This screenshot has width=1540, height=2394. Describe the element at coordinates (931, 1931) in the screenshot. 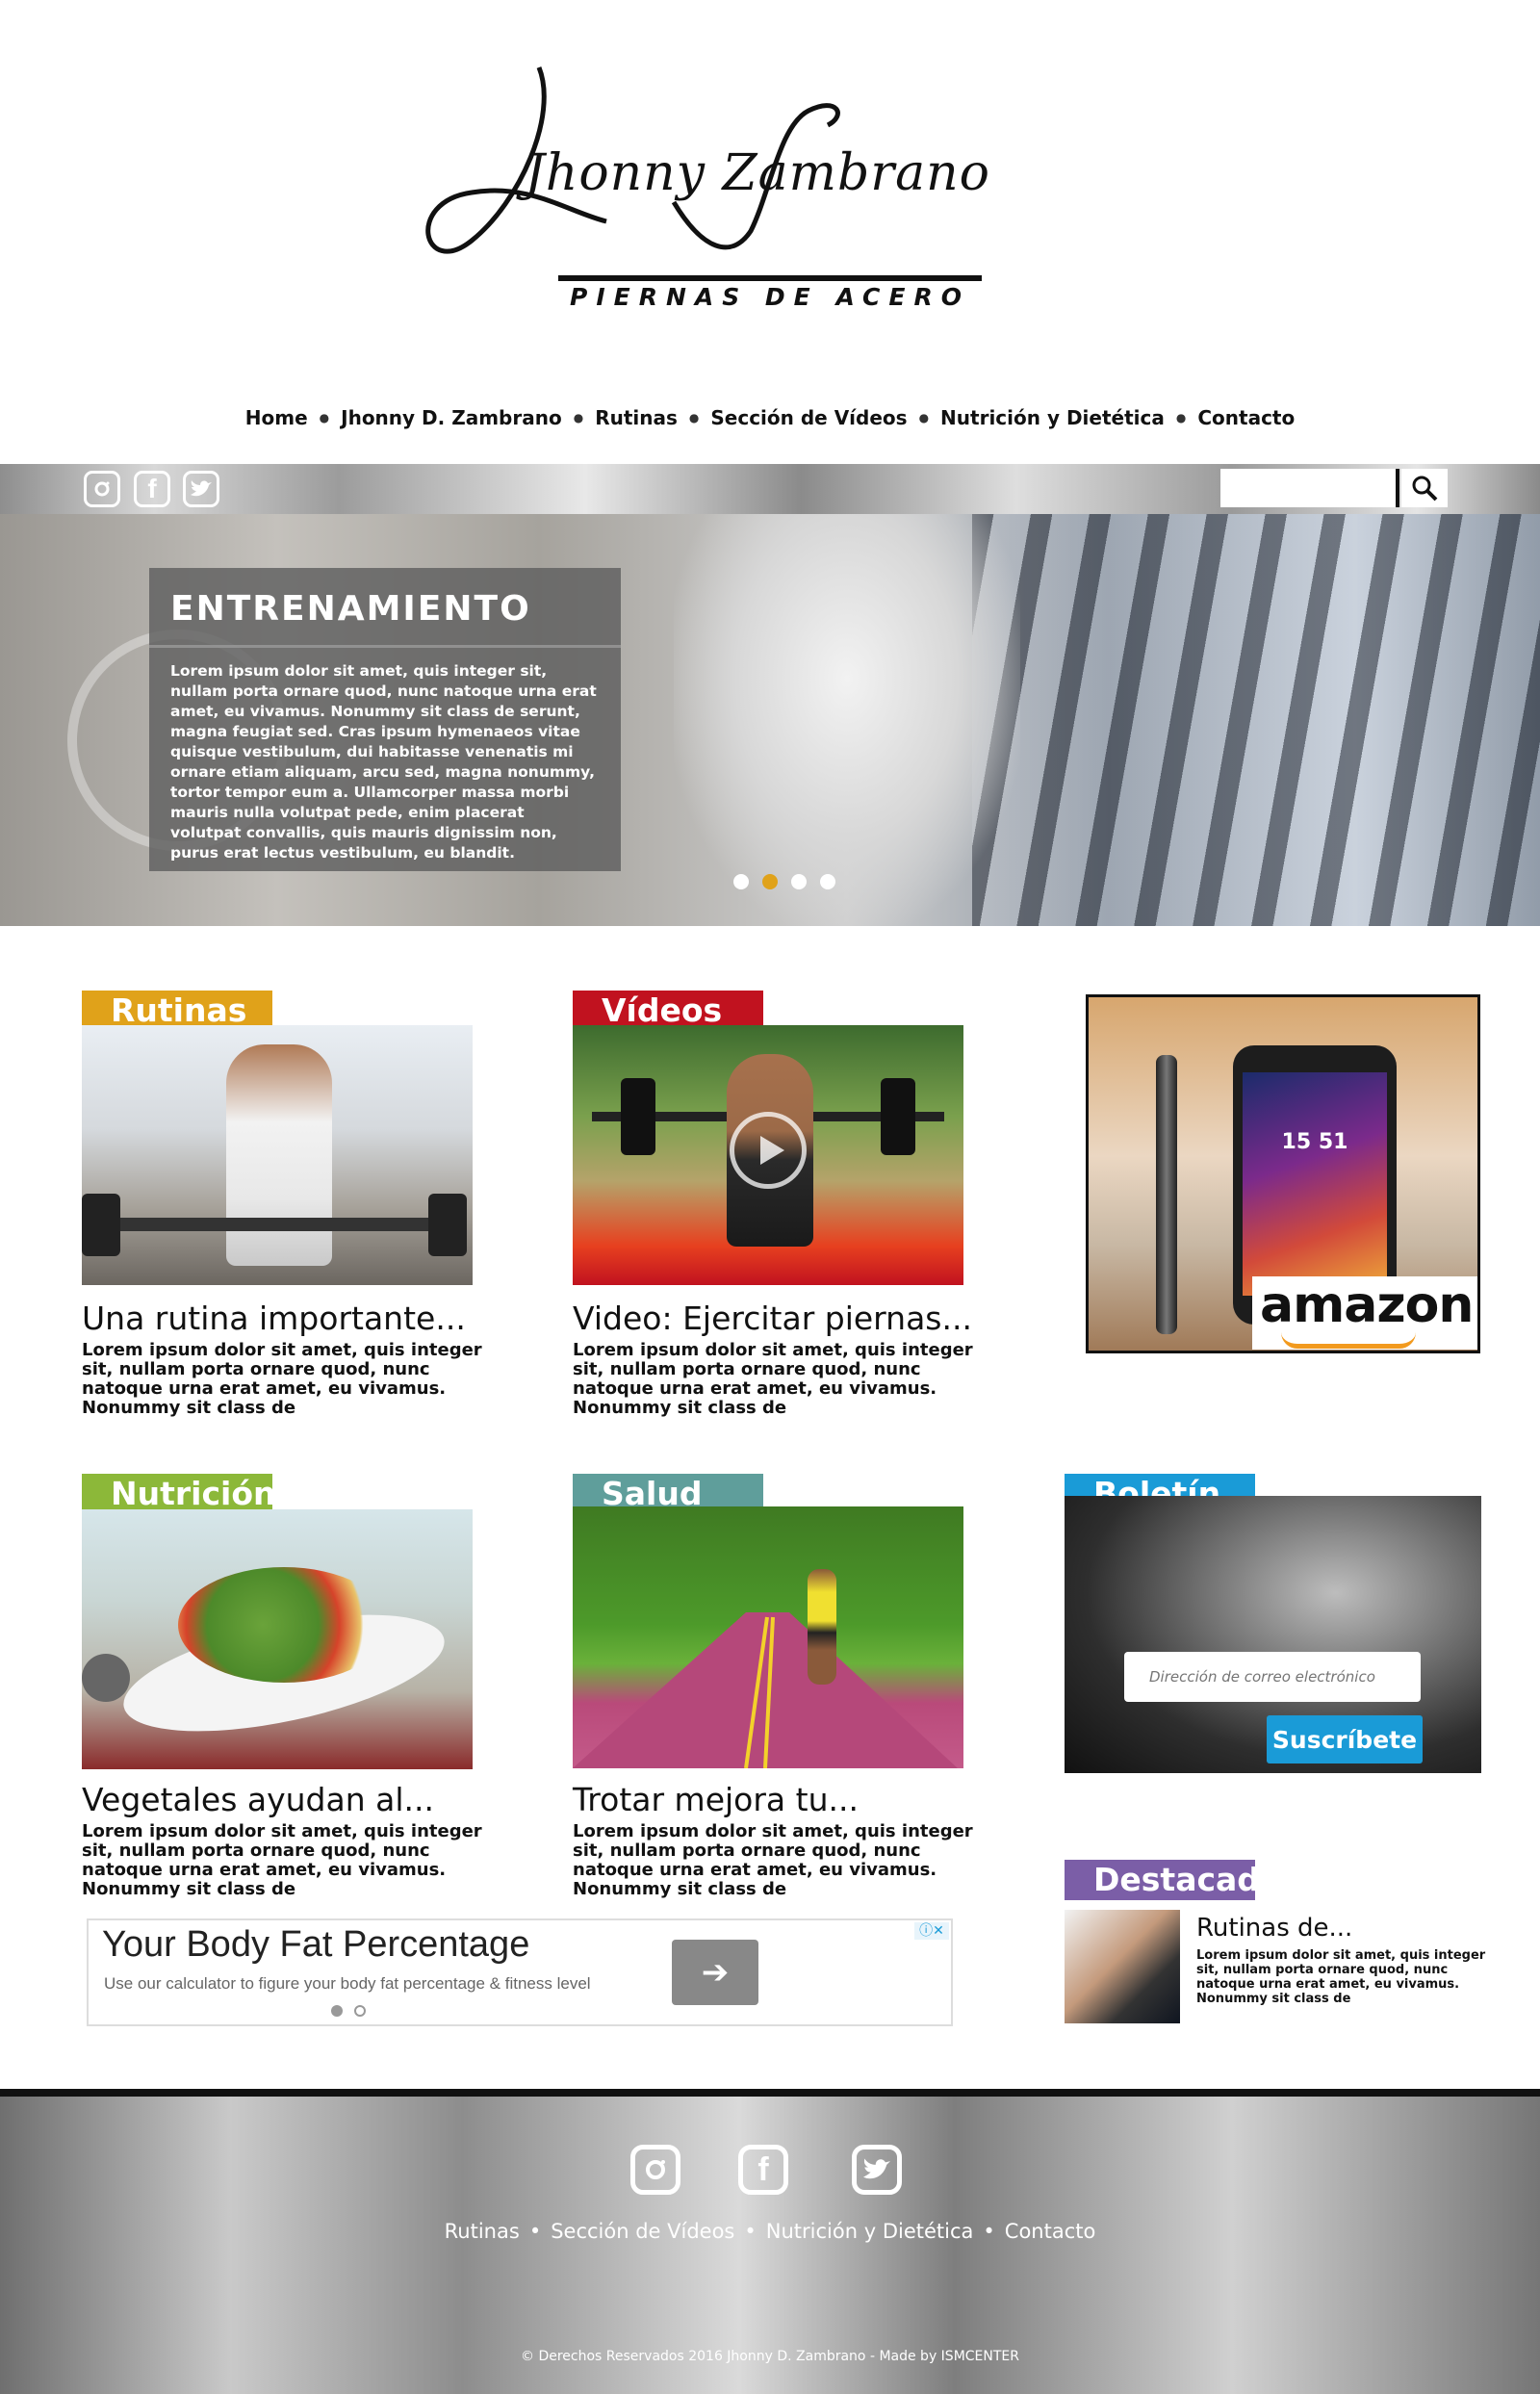

I see `adchoices-close-icon: ⓘ✕` at that location.